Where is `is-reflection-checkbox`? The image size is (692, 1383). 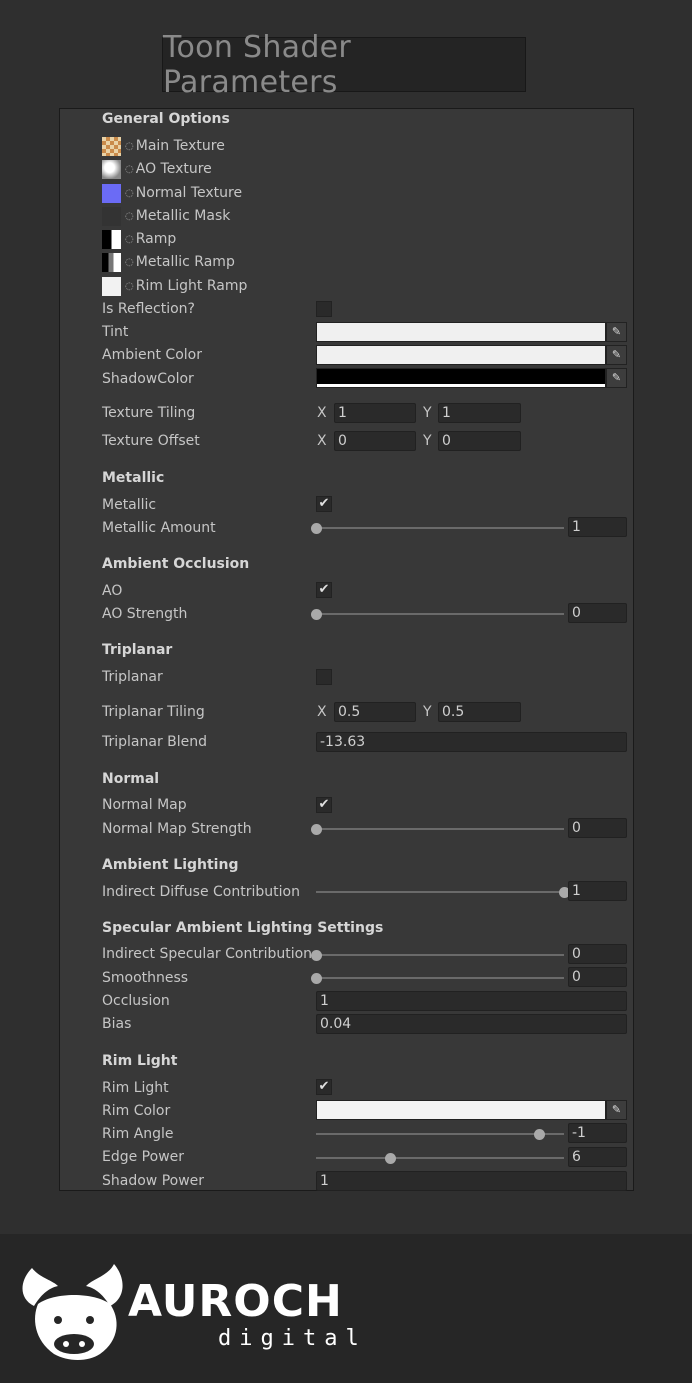
is-reflection-checkbox is located at coordinates (324, 309).